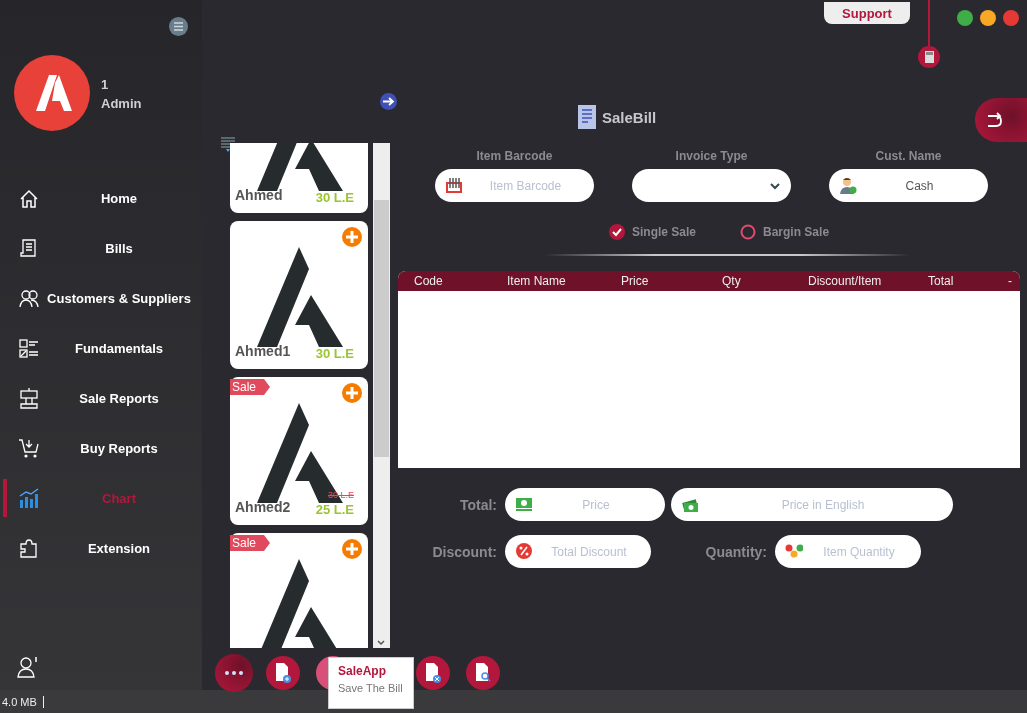 Image resolution: width=1027 pixels, height=713 pixels. What do you see at coordinates (514, 185) in the screenshot?
I see `input-field: Item Barcode` at bounding box center [514, 185].